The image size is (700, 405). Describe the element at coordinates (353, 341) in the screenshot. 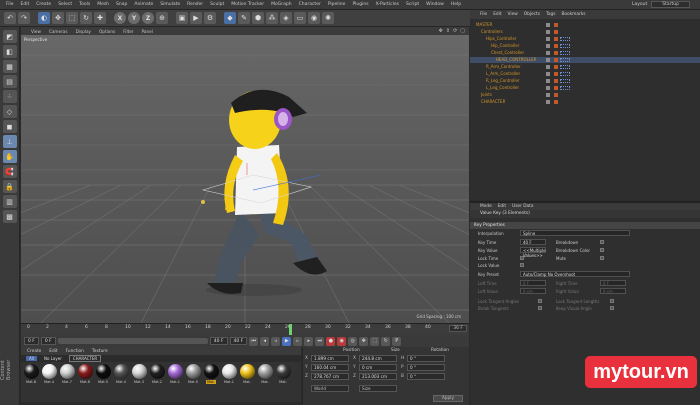

I see `keyframe-selection-icon: ◎` at that location.